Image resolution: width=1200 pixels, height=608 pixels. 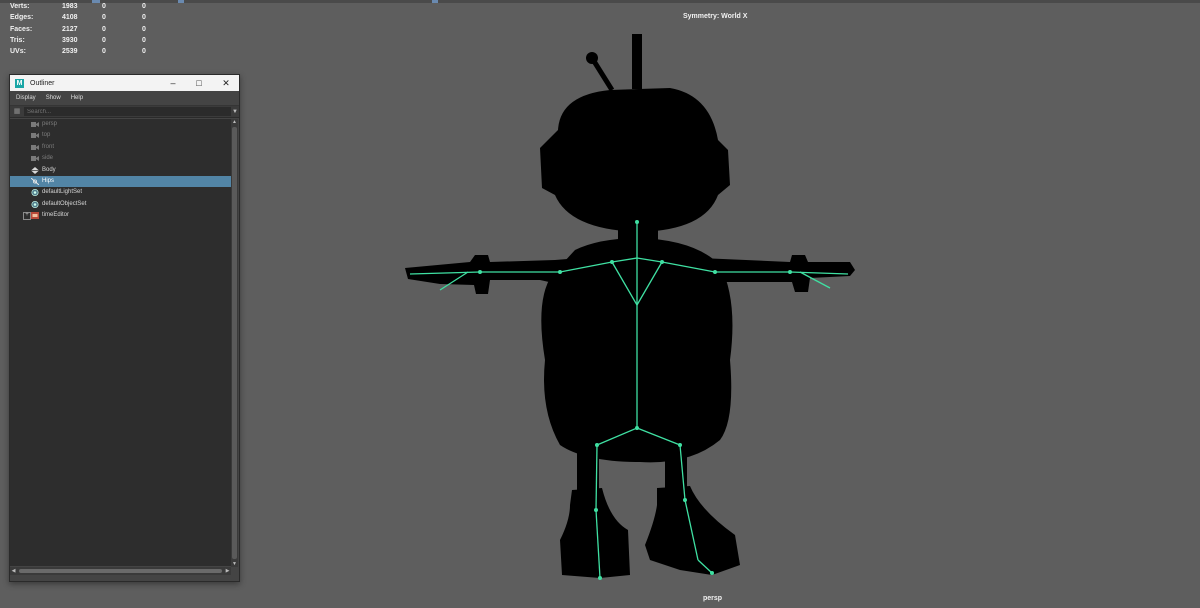 What do you see at coordinates (226, 83) in the screenshot?
I see `close-icon: ✕` at bounding box center [226, 83].